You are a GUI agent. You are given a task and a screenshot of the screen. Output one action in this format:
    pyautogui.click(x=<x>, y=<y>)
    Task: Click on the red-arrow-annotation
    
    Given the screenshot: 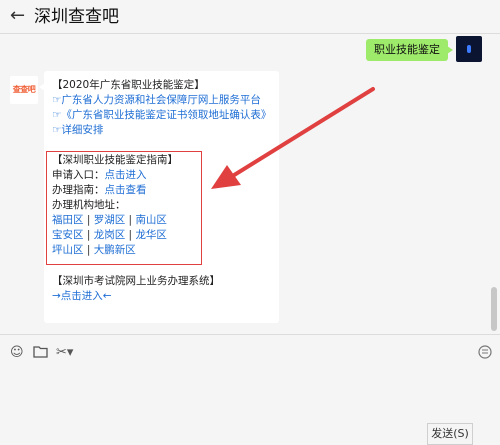 What is the action you would take?
    pyautogui.click(x=293, y=138)
    